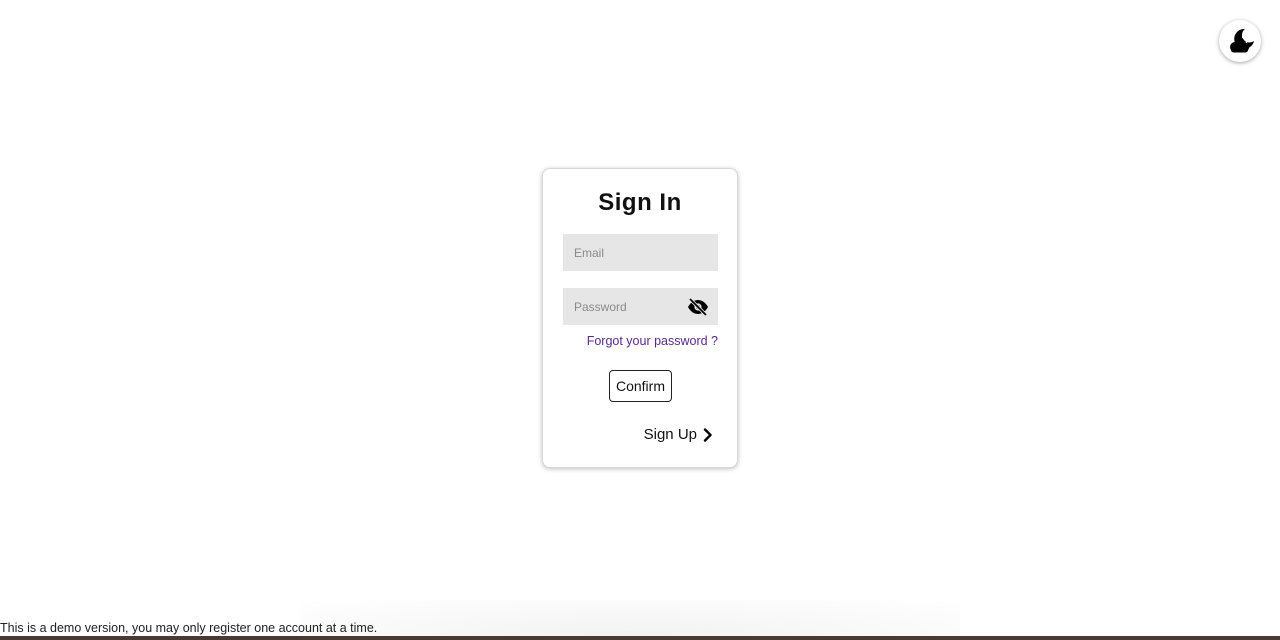  I want to click on email-field, so click(640, 252).